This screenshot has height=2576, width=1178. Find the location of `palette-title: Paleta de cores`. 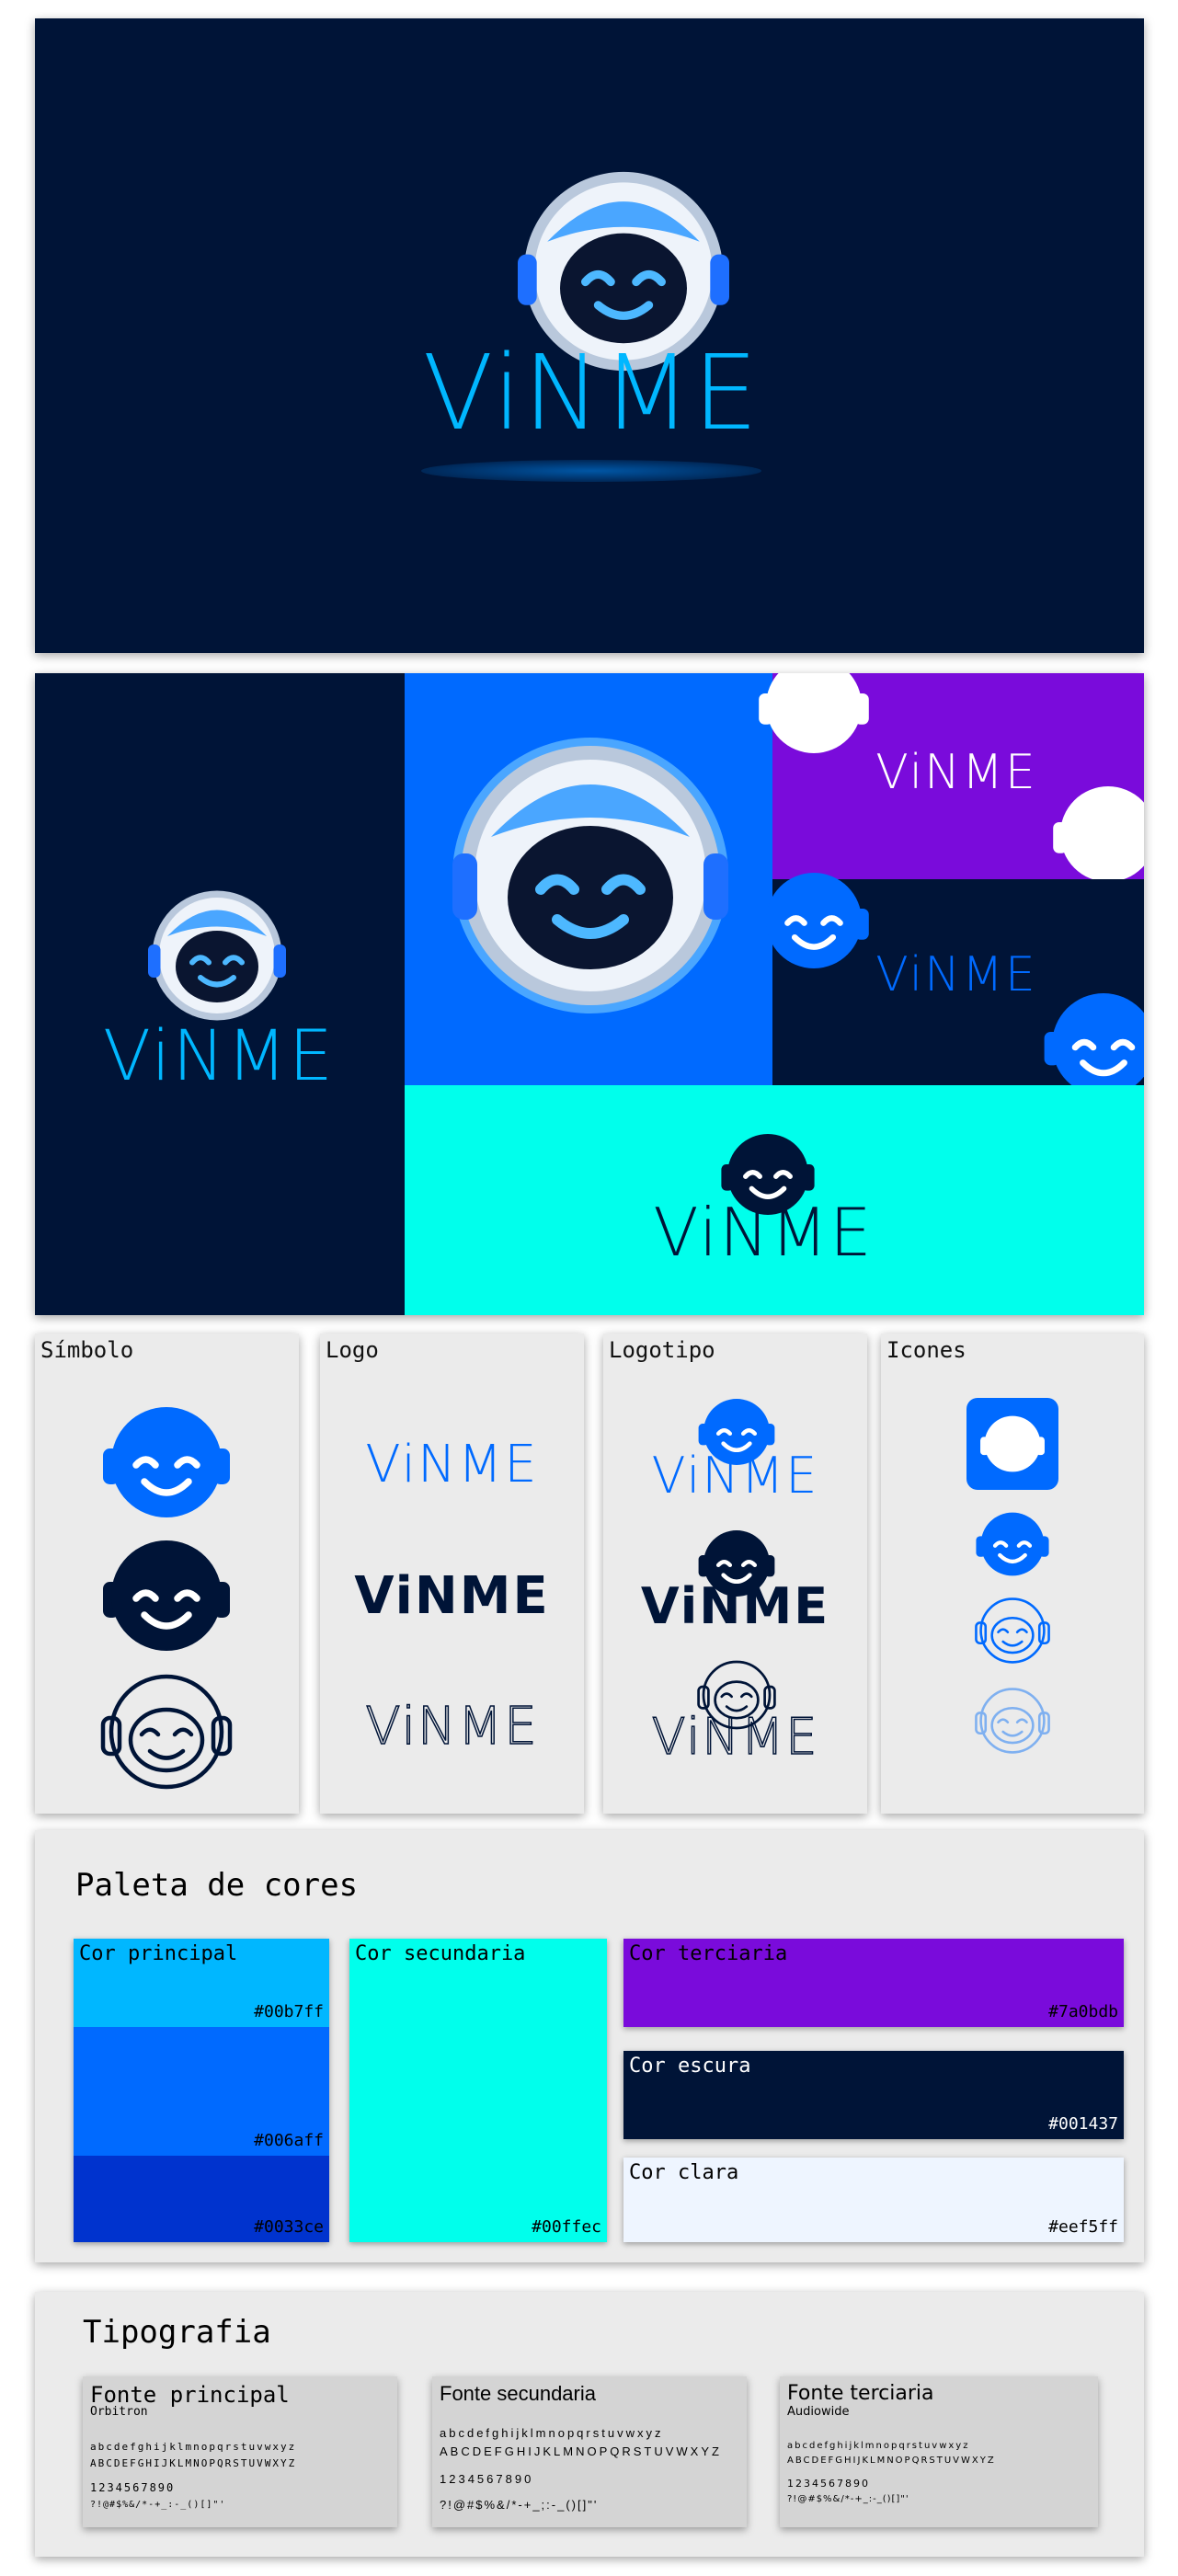

palette-title: Paleta de cores is located at coordinates (217, 1885).